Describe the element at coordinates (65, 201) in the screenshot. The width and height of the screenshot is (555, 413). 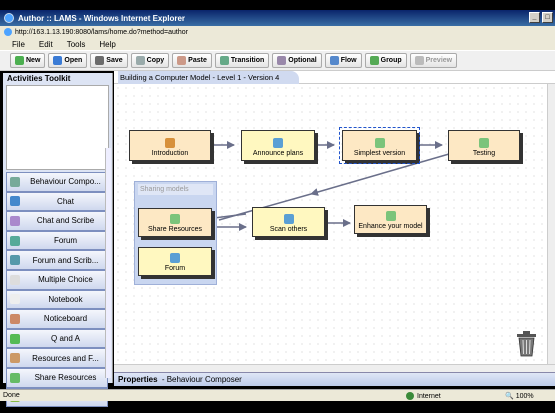
I see `toolkit-item-label: Chat` at that location.